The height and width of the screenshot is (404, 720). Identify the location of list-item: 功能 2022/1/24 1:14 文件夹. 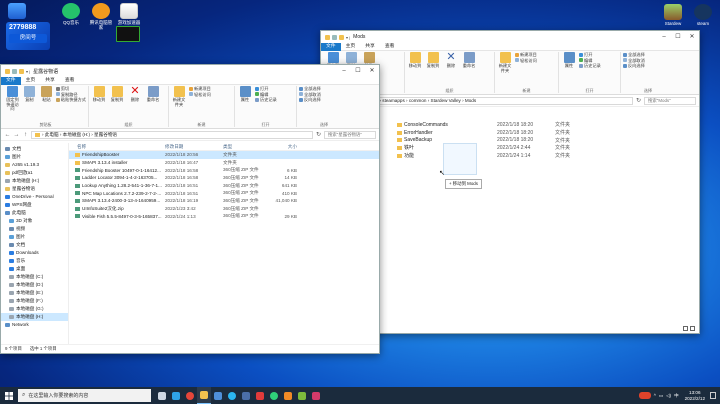
(517, 156).